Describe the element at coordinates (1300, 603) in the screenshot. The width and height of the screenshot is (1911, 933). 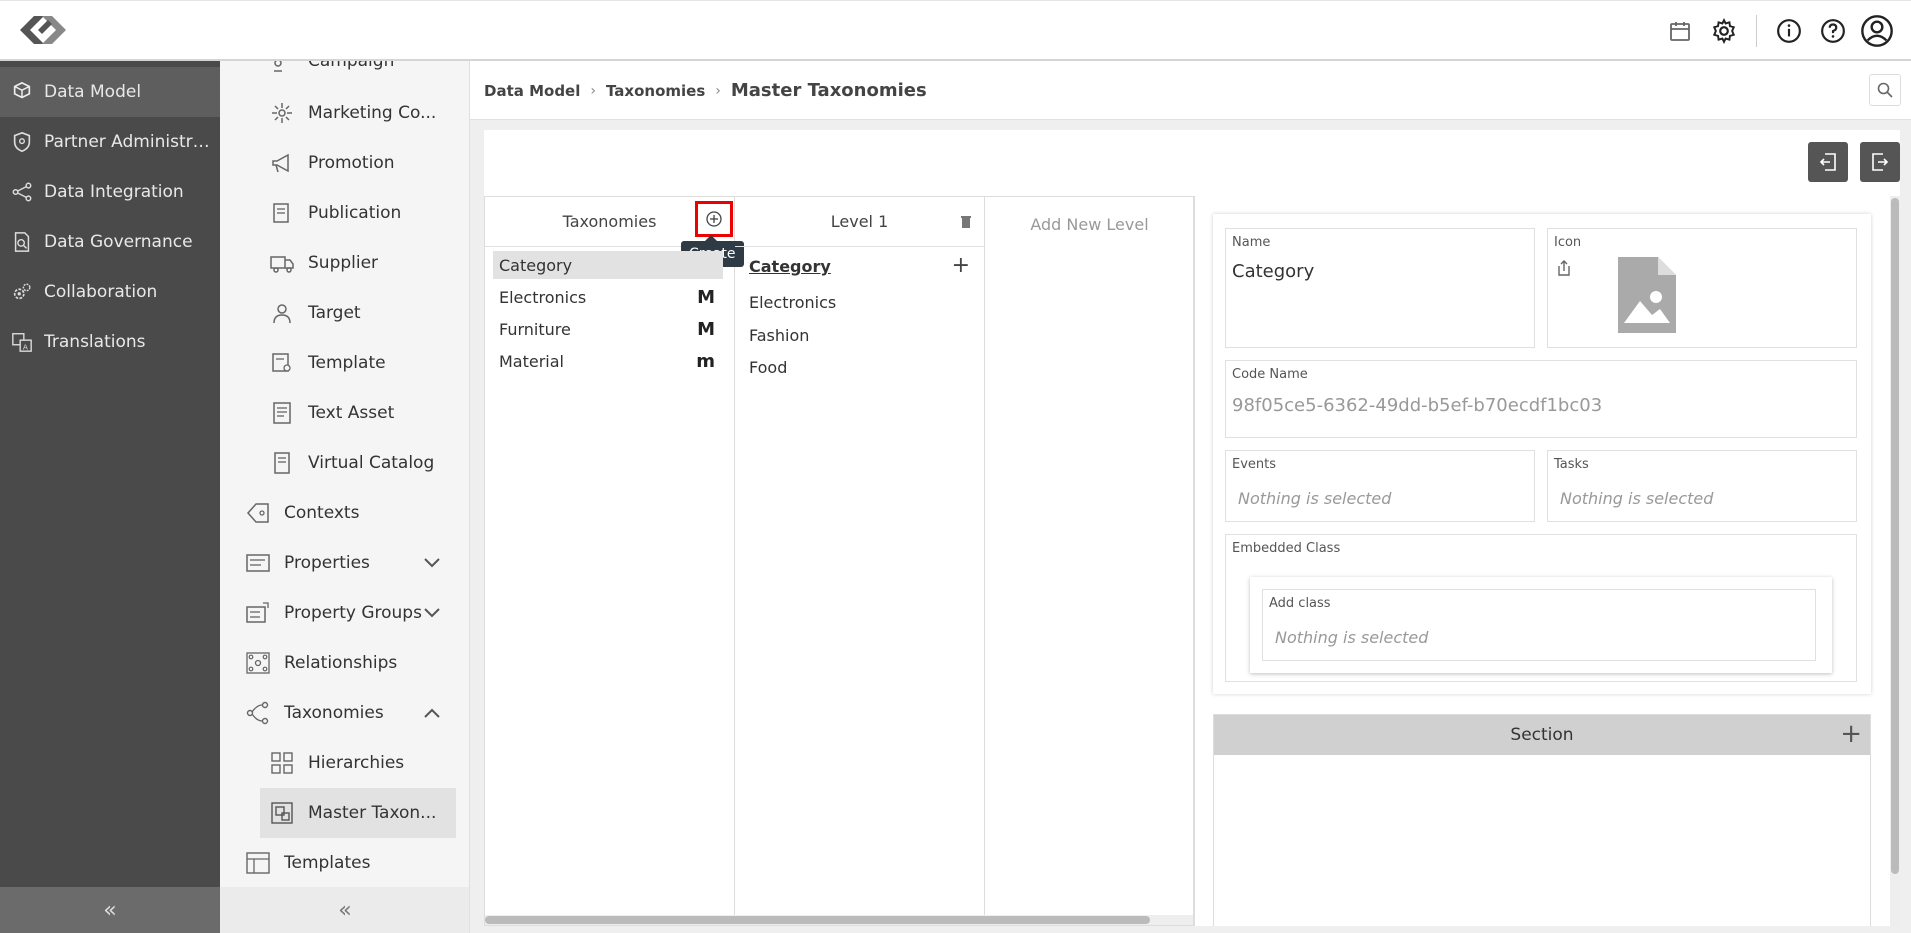
I see `field-label: Add class` at that location.